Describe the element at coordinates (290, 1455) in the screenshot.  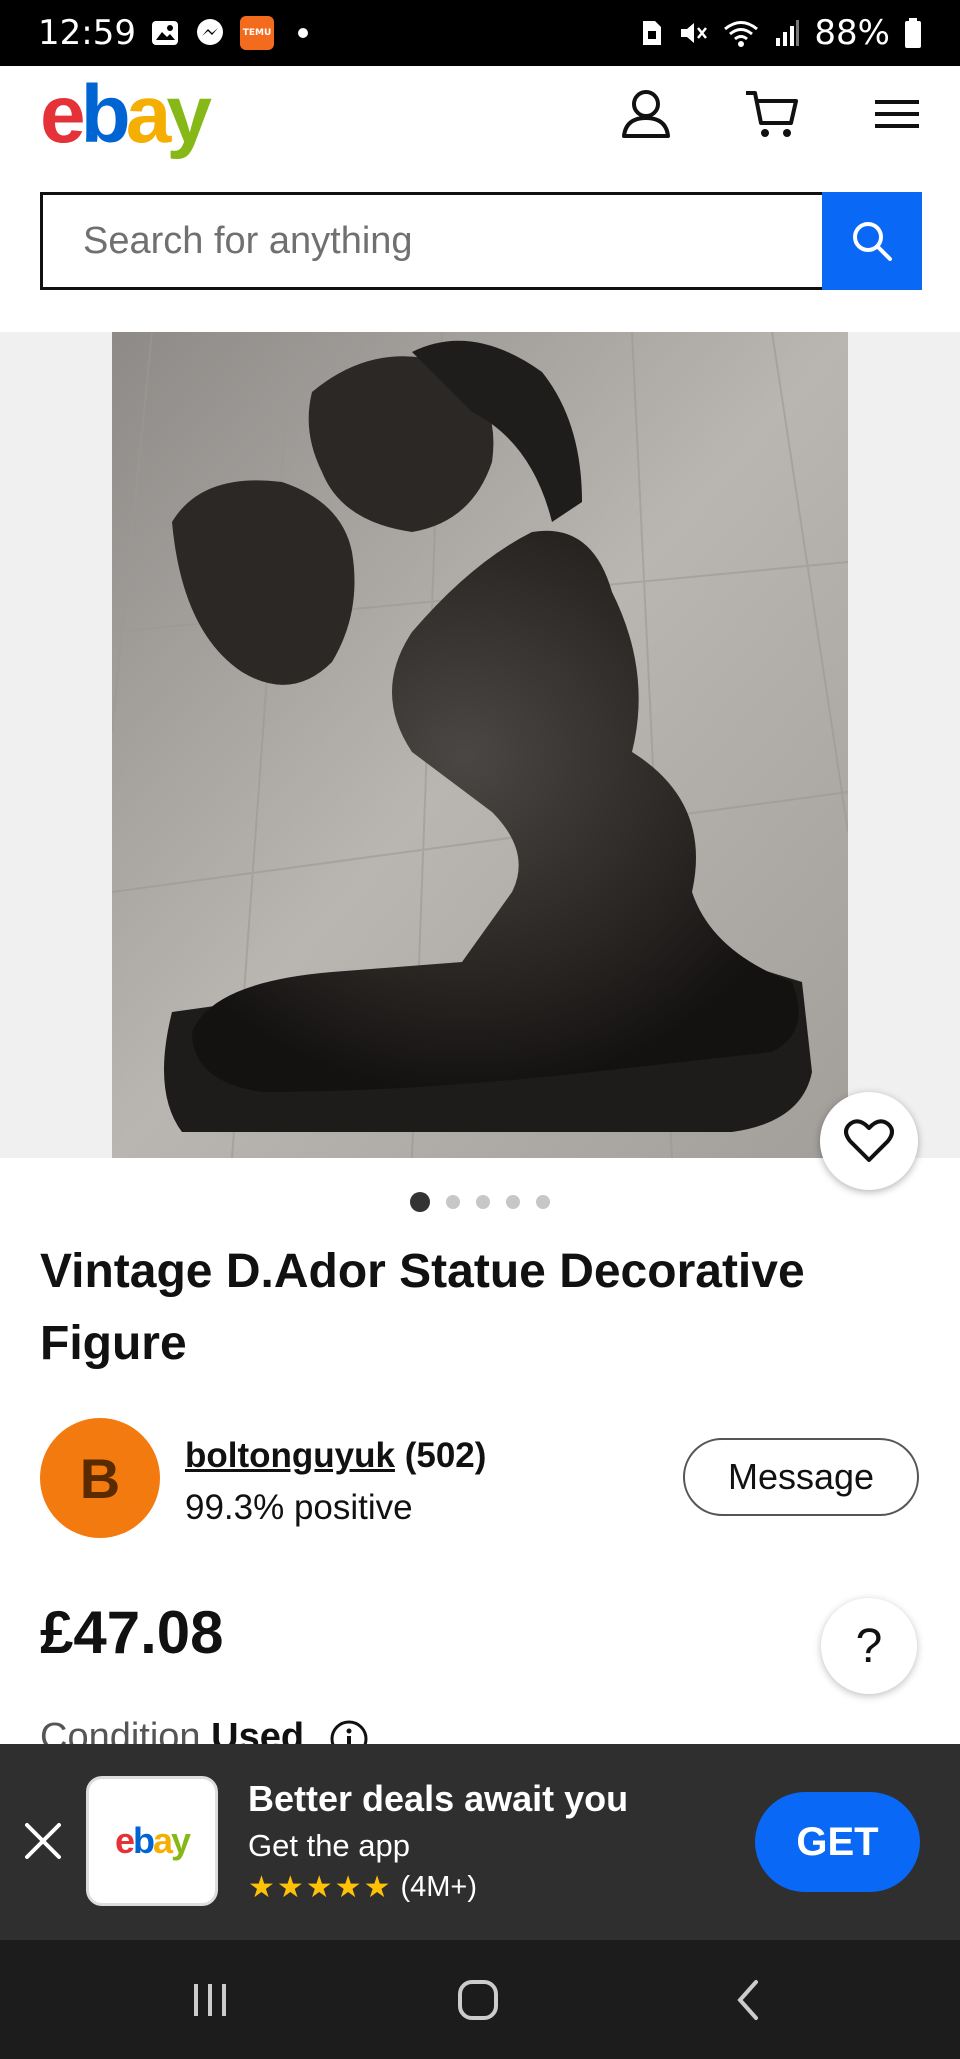
I see `seller-username: boltonguyuk` at that location.